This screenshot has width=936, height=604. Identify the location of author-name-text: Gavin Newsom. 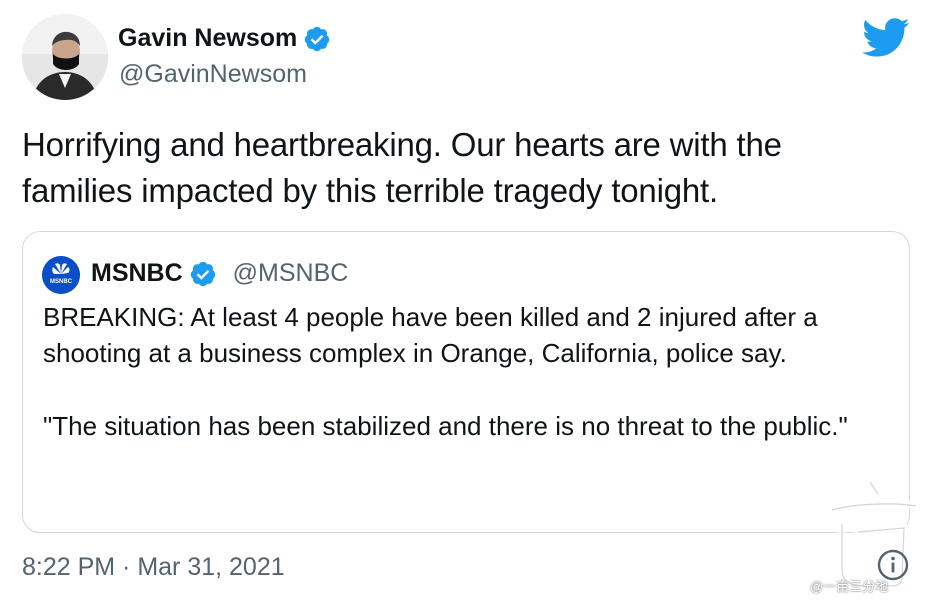
(207, 38).